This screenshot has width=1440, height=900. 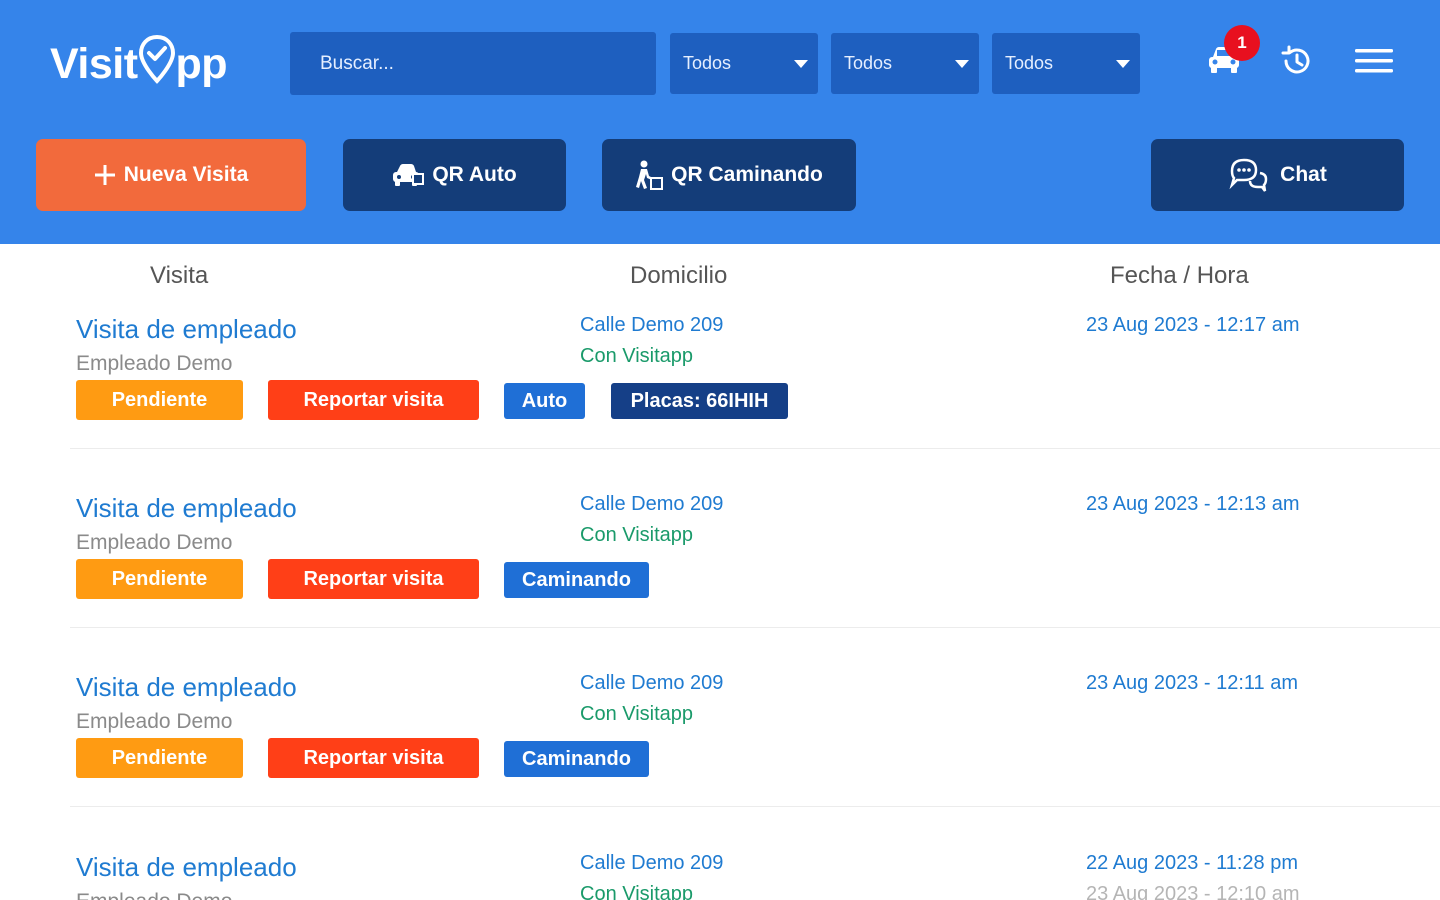 I want to click on app-logo: Visit pp, so click(x=139, y=63).